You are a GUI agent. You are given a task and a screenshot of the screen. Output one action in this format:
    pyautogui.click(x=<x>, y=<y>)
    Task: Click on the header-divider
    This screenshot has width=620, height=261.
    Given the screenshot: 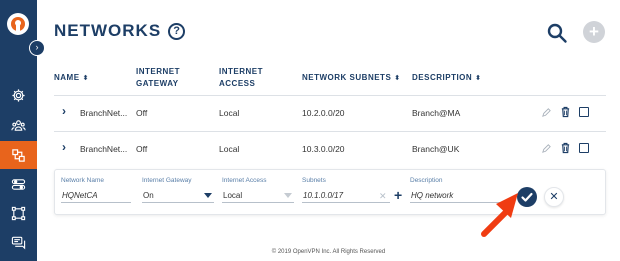 What is the action you would take?
    pyautogui.click(x=330, y=95)
    